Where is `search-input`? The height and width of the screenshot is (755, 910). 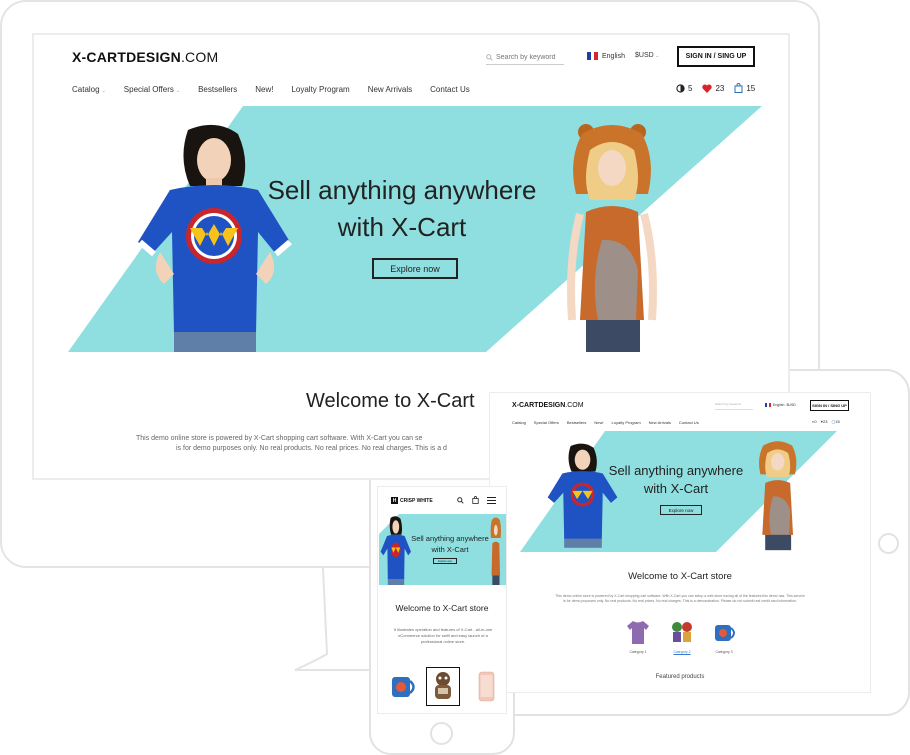
search-input is located at coordinates (530, 57).